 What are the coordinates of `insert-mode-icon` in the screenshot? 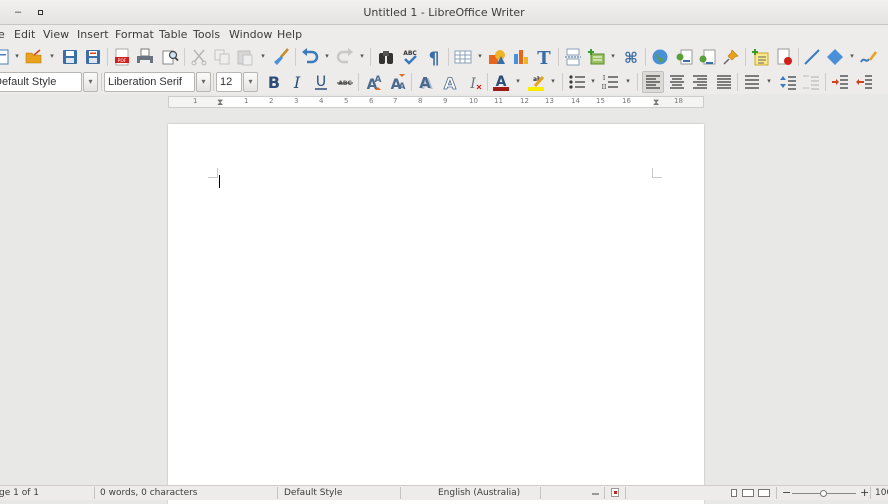 It's located at (595, 492).